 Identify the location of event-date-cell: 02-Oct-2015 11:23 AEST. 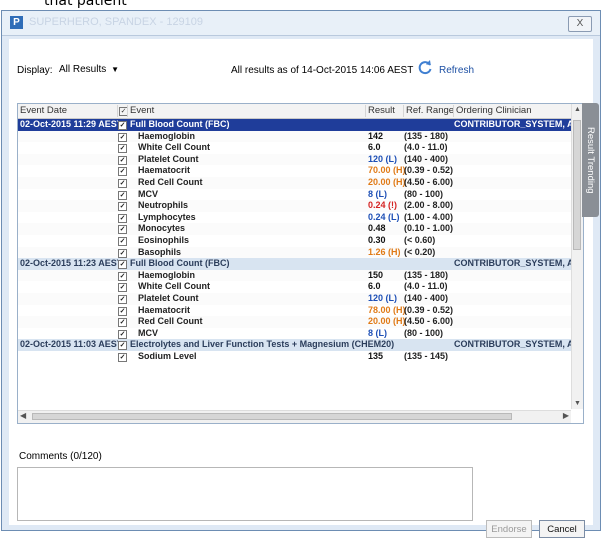
(69, 263).